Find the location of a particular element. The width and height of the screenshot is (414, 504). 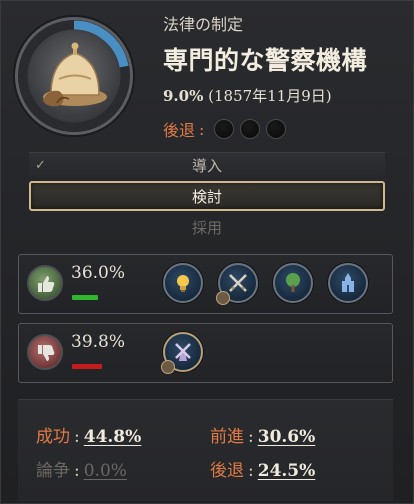

step-adopted-label: 採用 is located at coordinates (206, 228).